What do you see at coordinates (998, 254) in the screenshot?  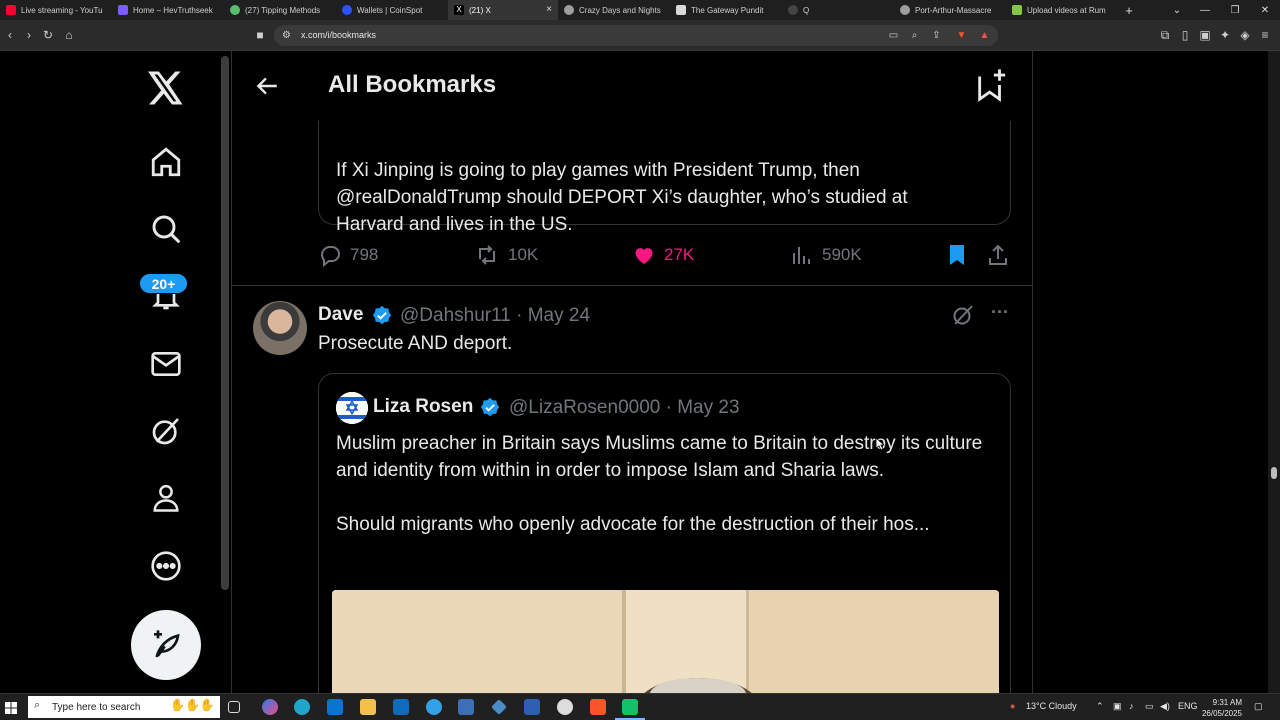 I see `share-icon` at bounding box center [998, 254].